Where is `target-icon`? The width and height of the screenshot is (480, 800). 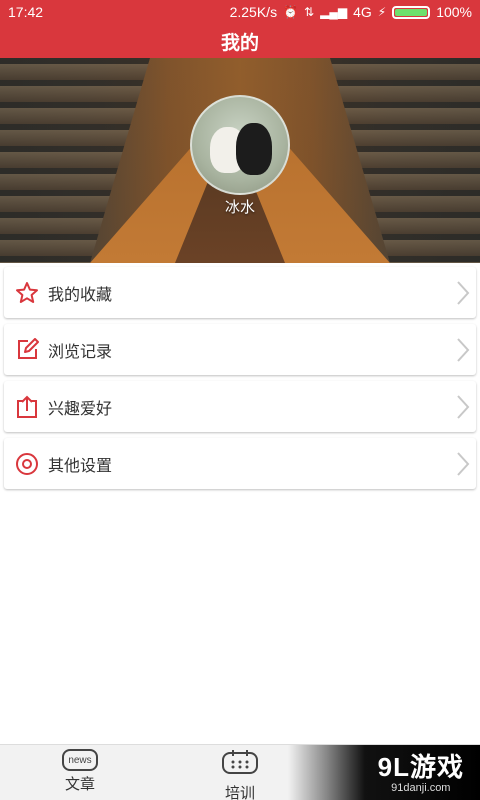 target-icon is located at coordinates (27, 464).